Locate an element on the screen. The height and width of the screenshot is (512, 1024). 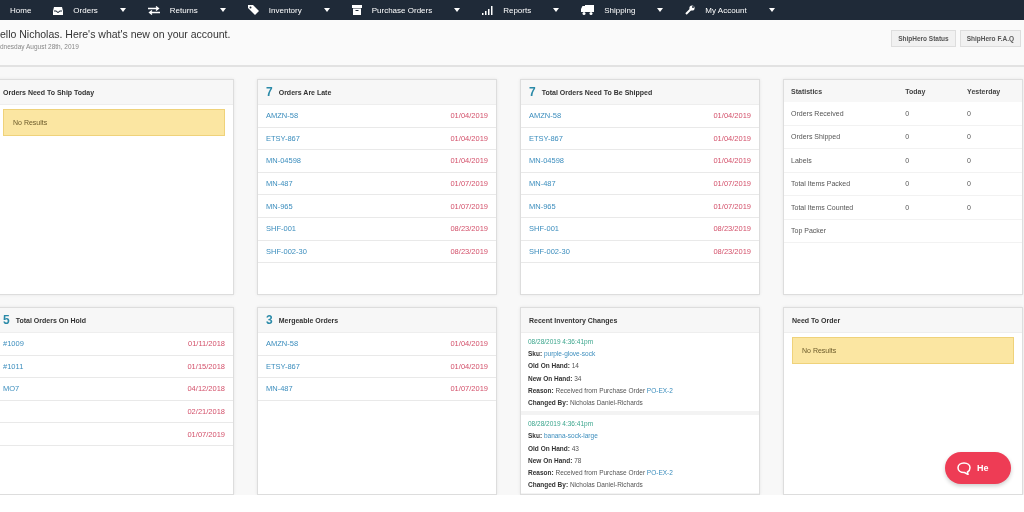
nav-menu-item: Reports is located at coordinates (521, 10).